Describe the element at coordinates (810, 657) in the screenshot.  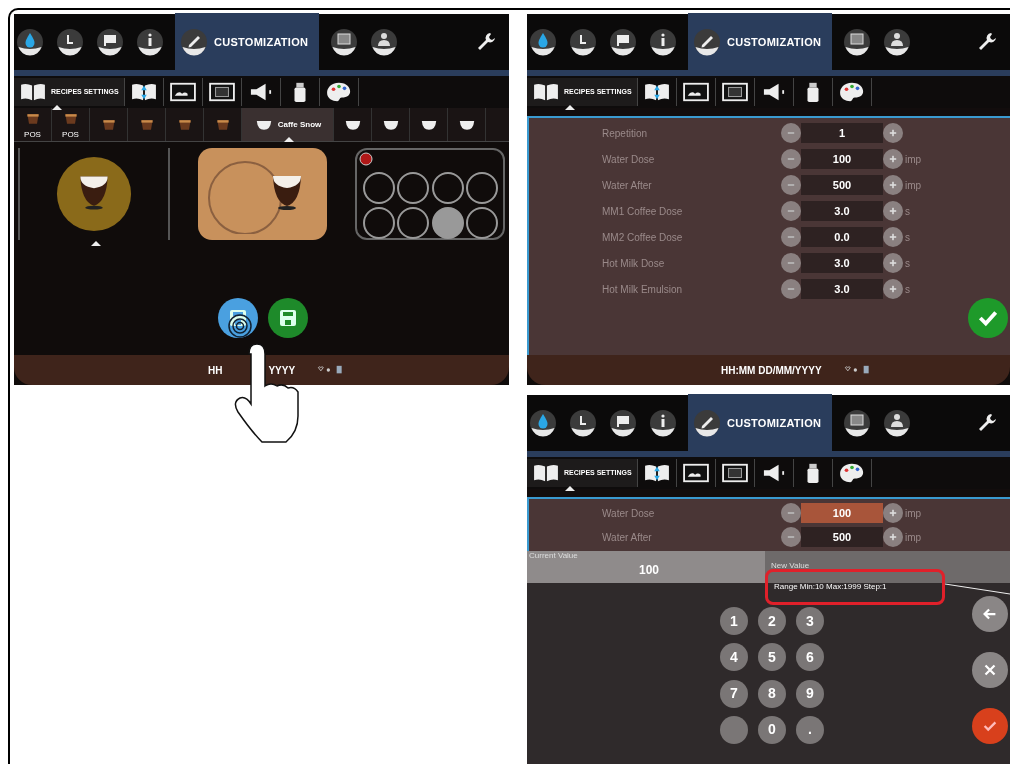
I see `key-button: 6` at that location.